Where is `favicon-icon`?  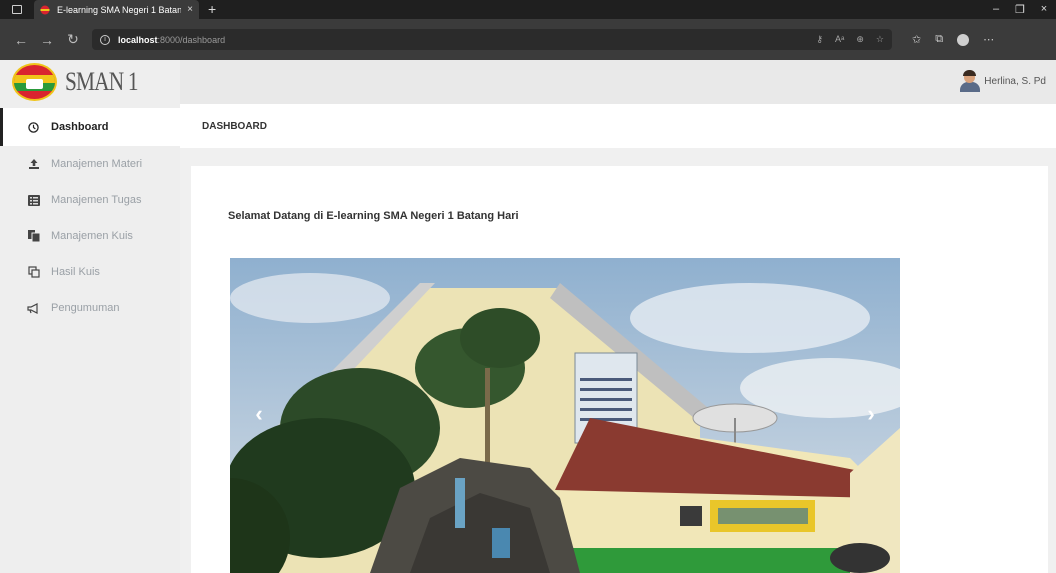
favicon-icon is located at coordinates (45, 9).